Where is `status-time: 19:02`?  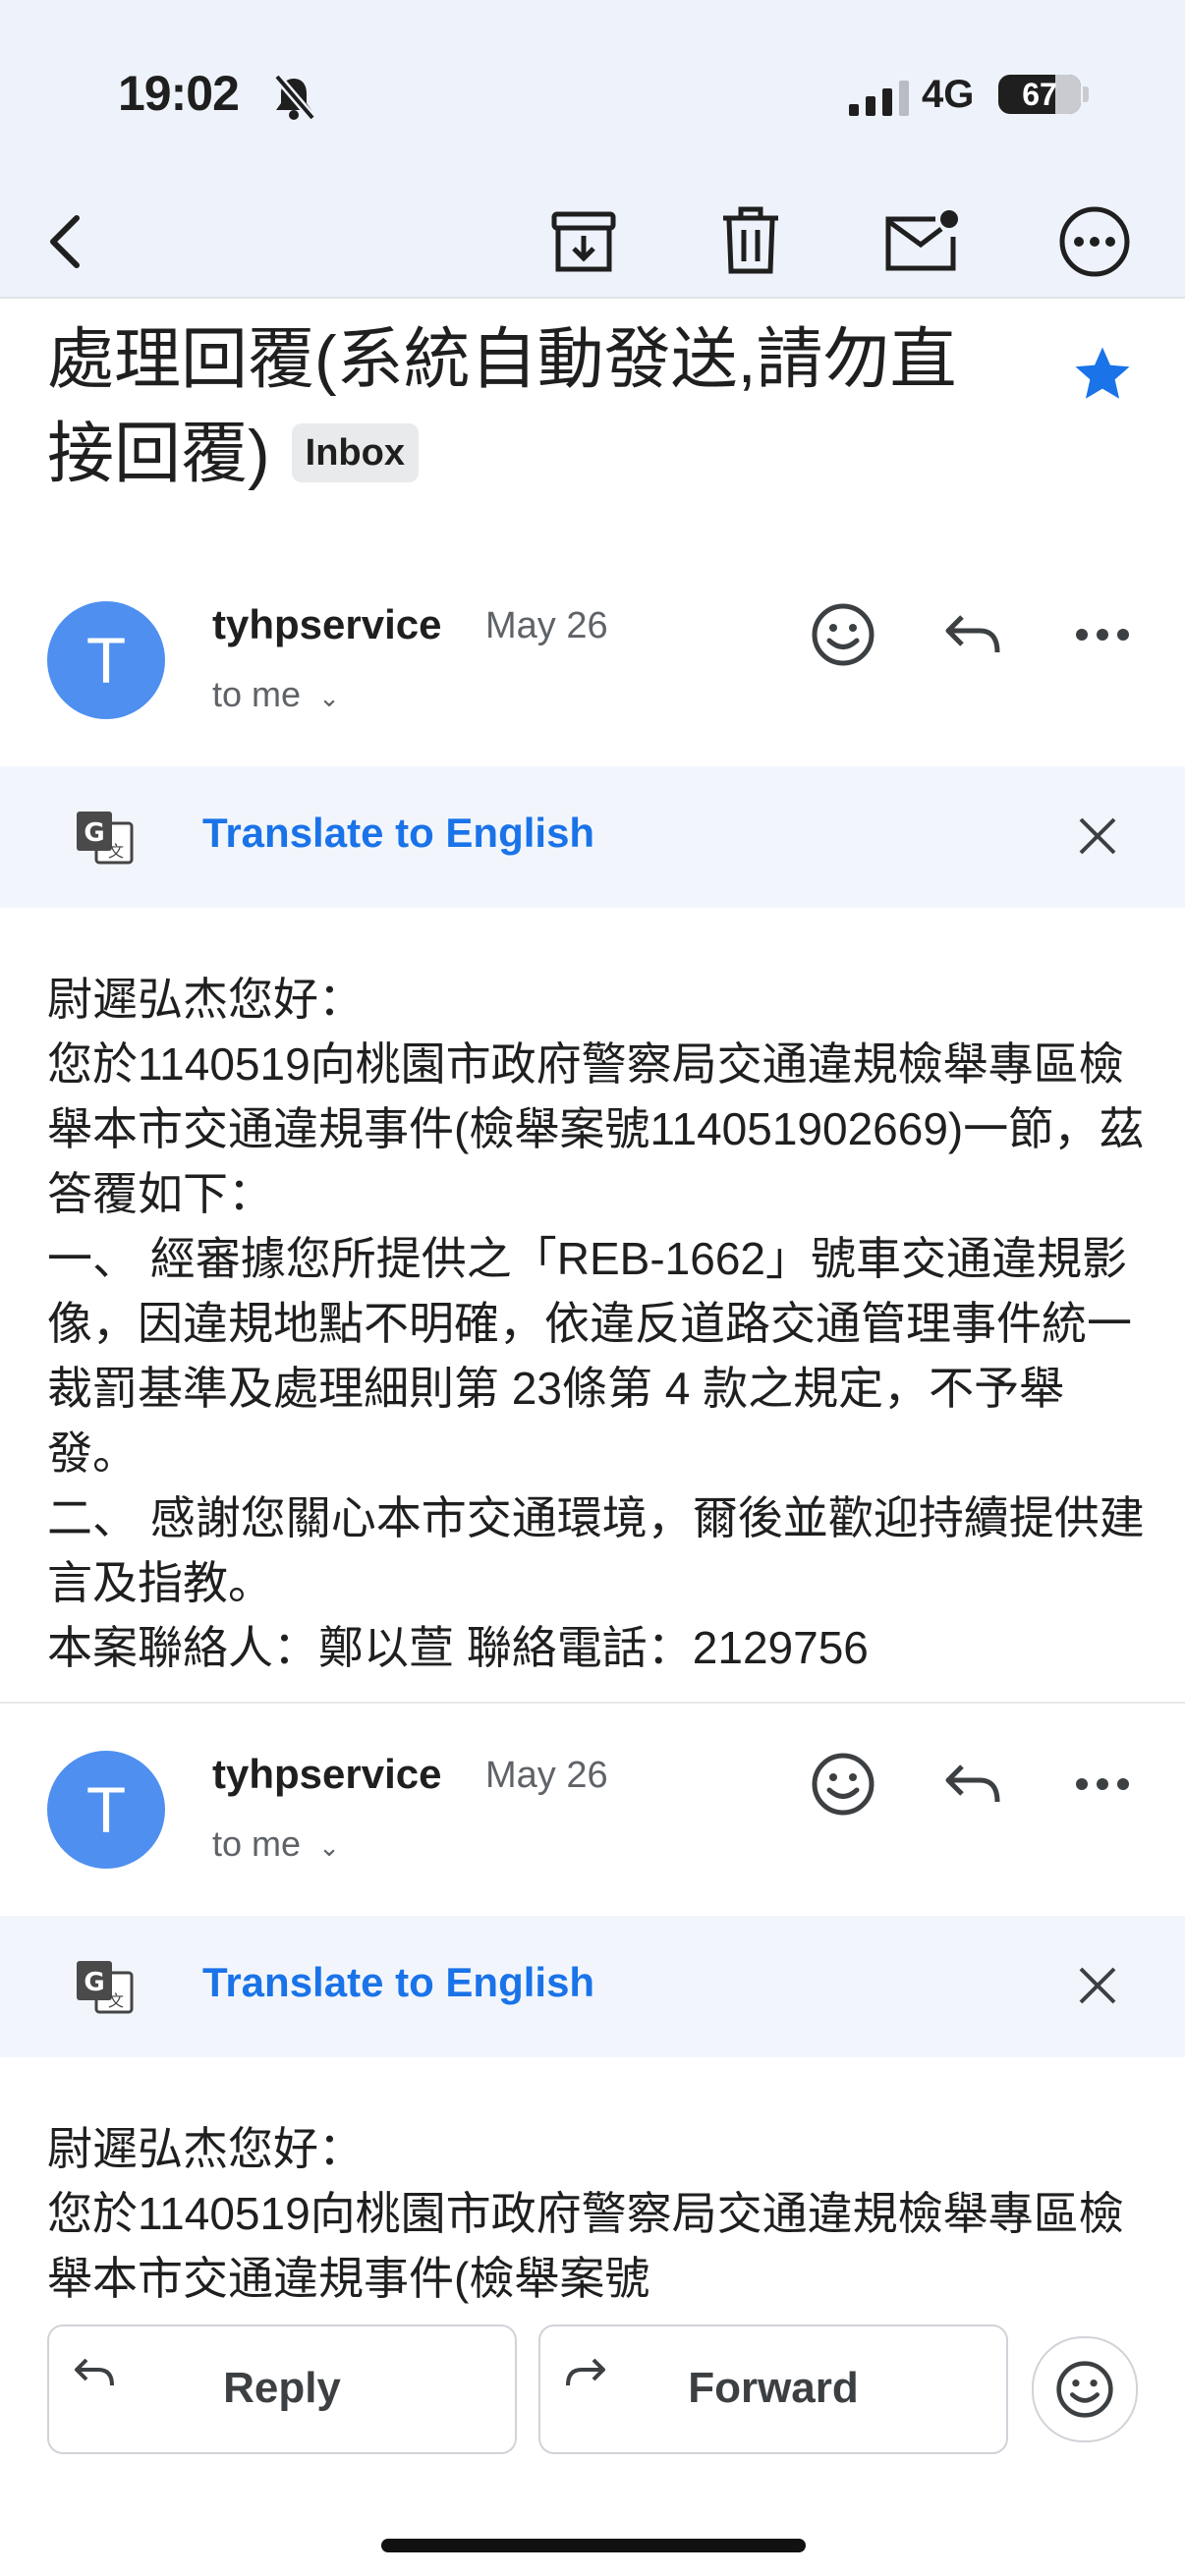
status-time: 19:02 is located at coordinates (179, 93).